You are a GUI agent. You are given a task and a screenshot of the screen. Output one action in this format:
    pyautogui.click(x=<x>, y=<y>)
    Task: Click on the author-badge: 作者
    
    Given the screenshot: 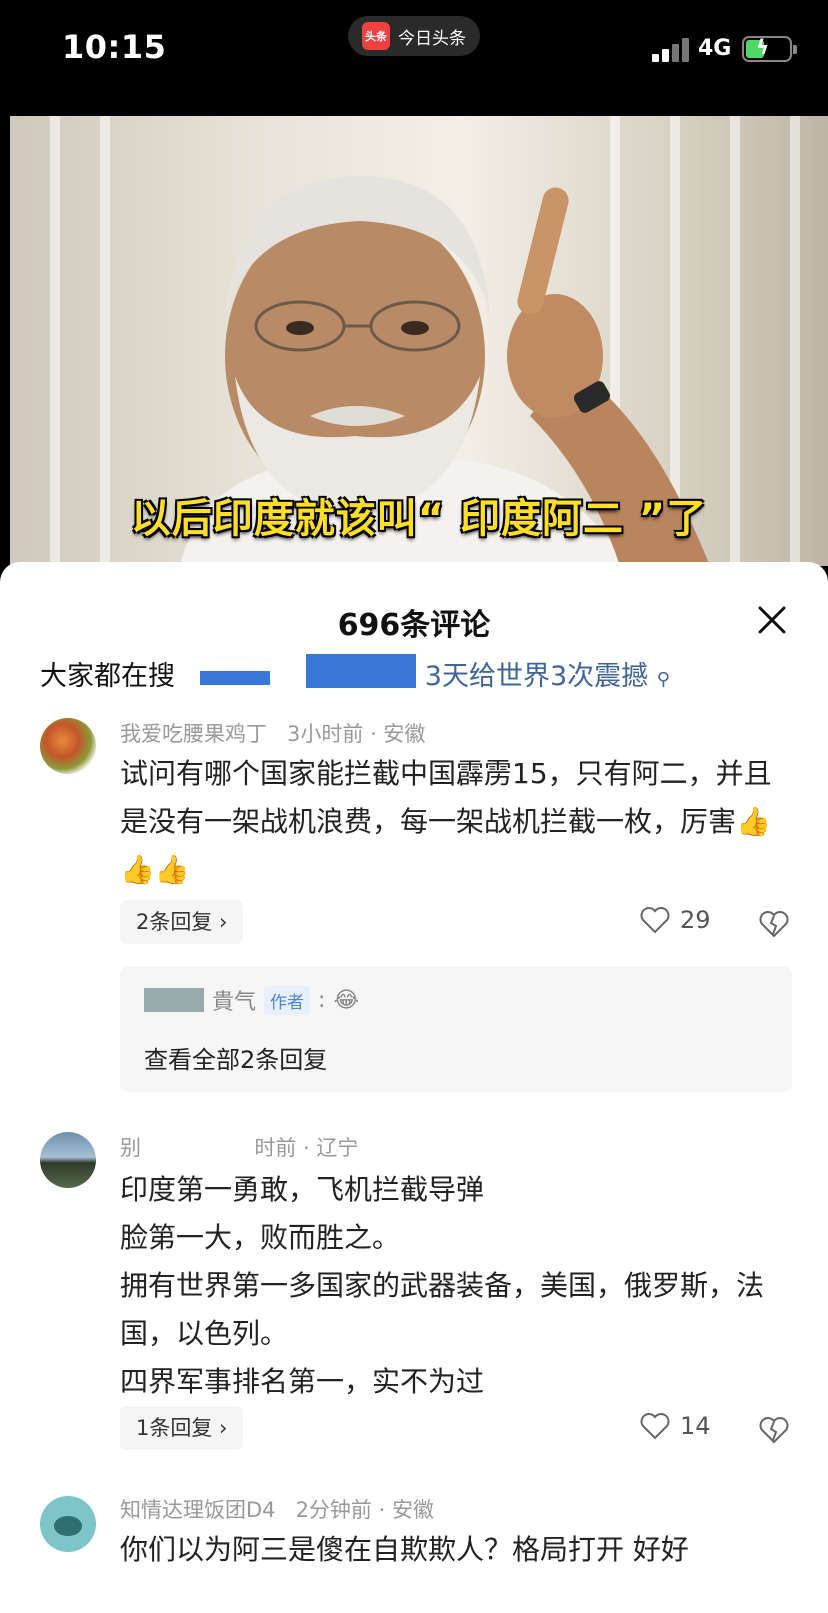 What is the action you would take?
    pyautogui.click(x=287, y=1000)
    